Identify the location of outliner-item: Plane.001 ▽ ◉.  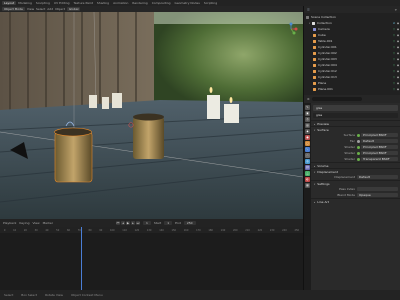
(352, 89).